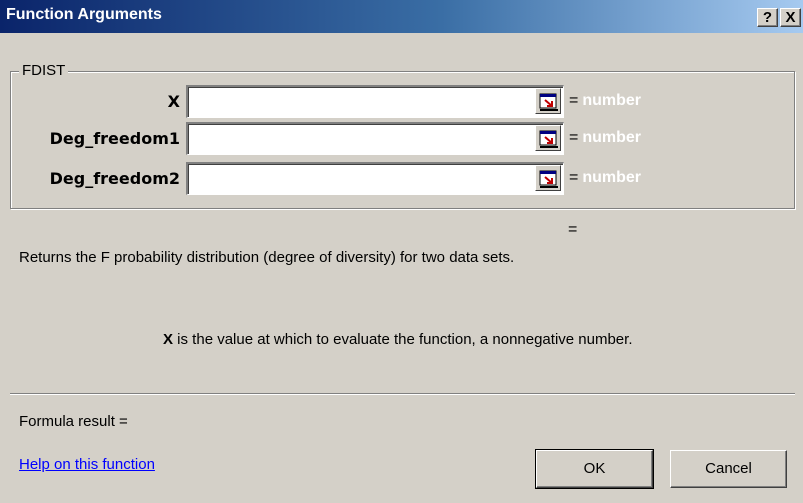 Image resolution: width=803 pixels, height=503 pixels. Describe the element at coordinates (84, 14) in the screenshot. I see `dialog-title: Function Arguments` at that location.